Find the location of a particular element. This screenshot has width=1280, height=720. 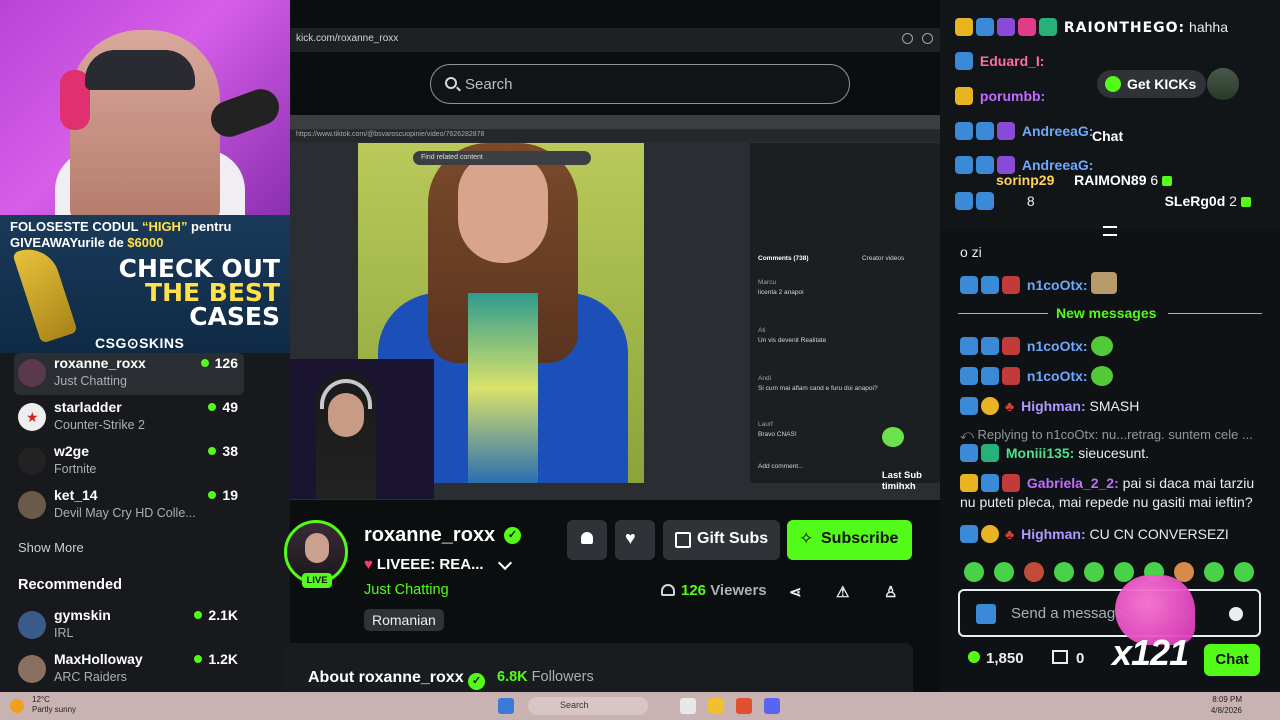

gift-leaderboard-row: 8 SLeRg0d 2 is located at coordinates (1103, 201).